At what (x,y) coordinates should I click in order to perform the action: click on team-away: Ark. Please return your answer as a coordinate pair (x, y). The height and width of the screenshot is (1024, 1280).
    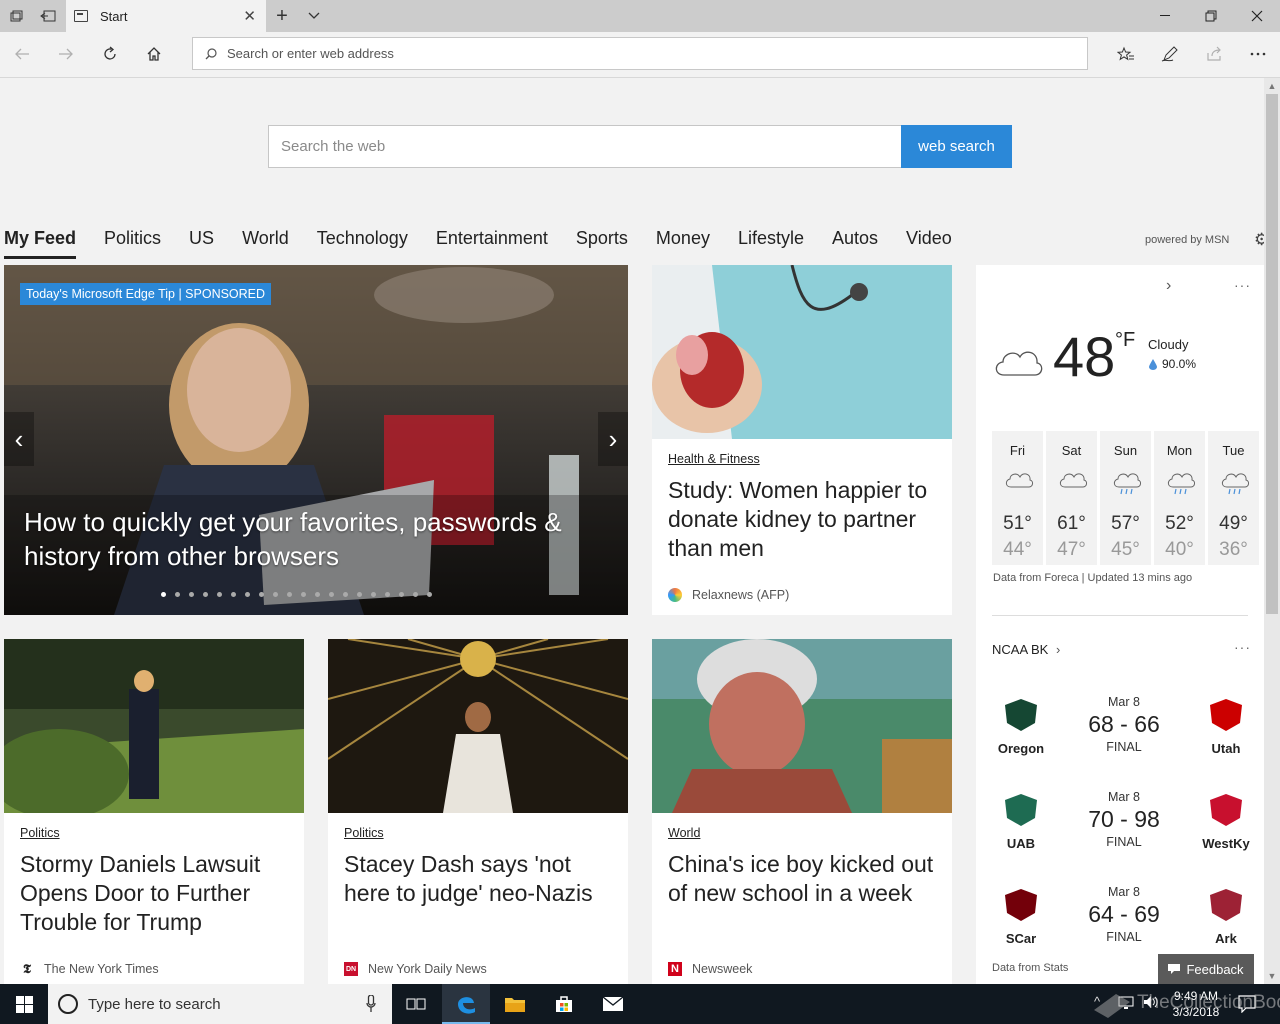
    Looking at the image, I should click on (1225, 915).